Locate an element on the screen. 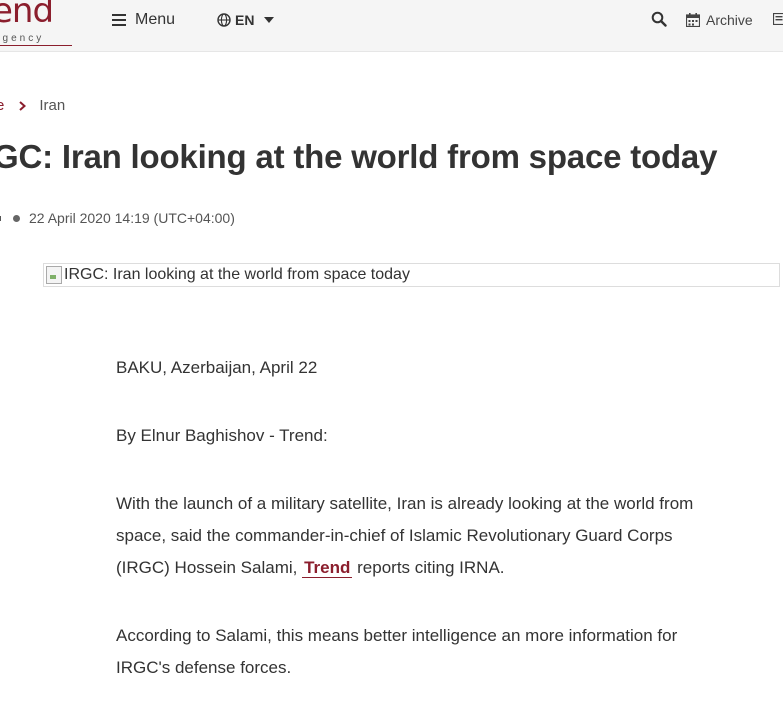 The width and height of the screenshot is (783, 720). hamburger-icon is located at coordinates (119, 20).